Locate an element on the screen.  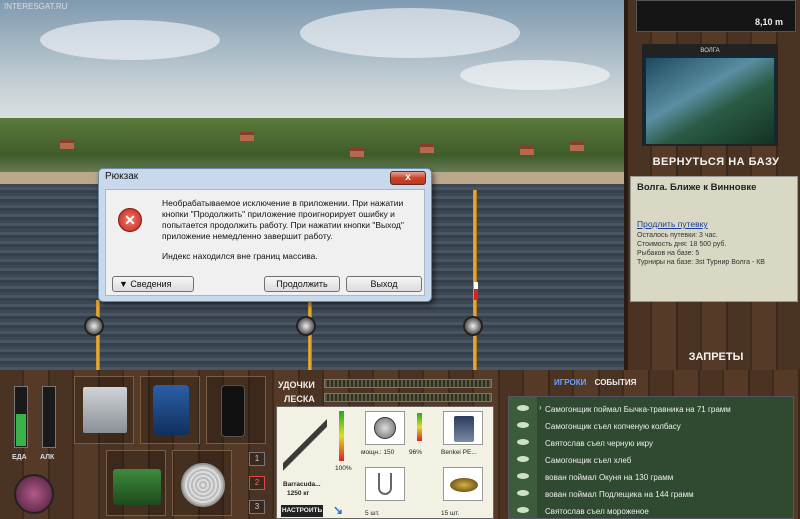
inventory-slot-net is located at coordinates (202, 483).